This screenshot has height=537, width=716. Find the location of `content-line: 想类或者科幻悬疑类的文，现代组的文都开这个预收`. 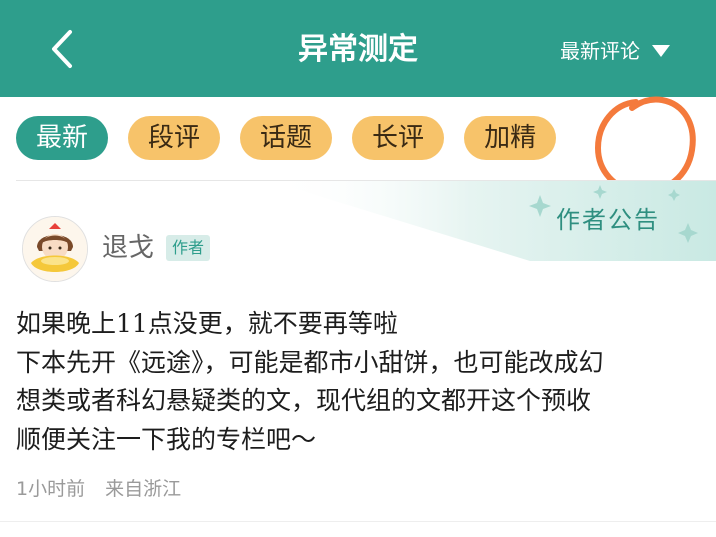

content-line: 想类或者科幻悬疑类的文，现代组的文都开这个预收 is located at coordinates (304, 400).